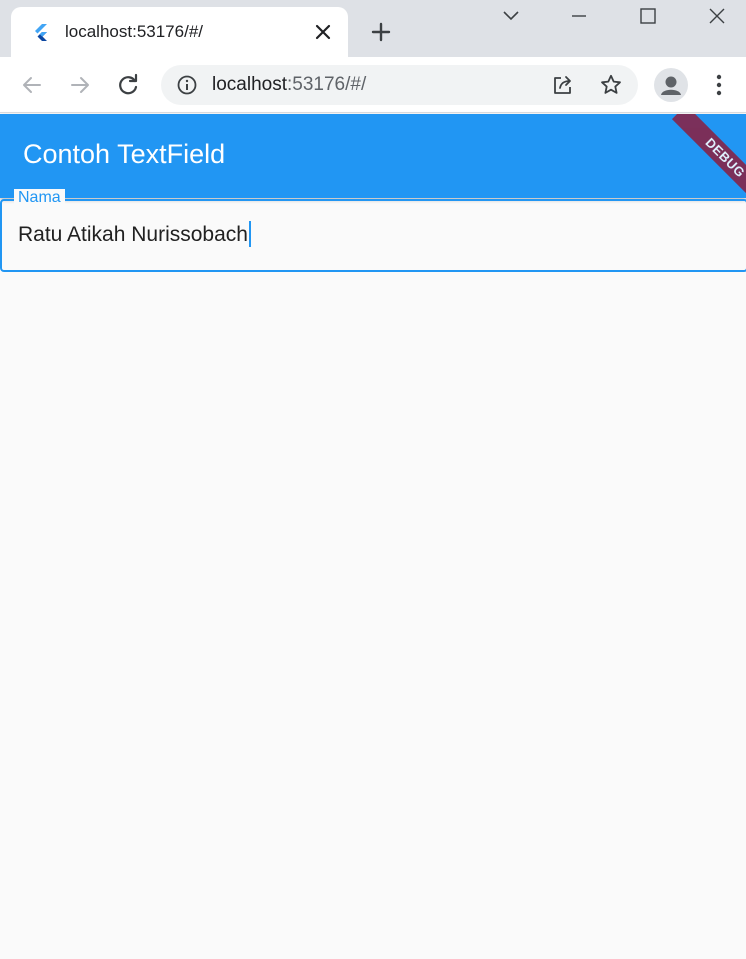  What do you see at coordinates (249, 84) in the screenshot?
I see `url-host: localhost` at bounding box center [249, 84].